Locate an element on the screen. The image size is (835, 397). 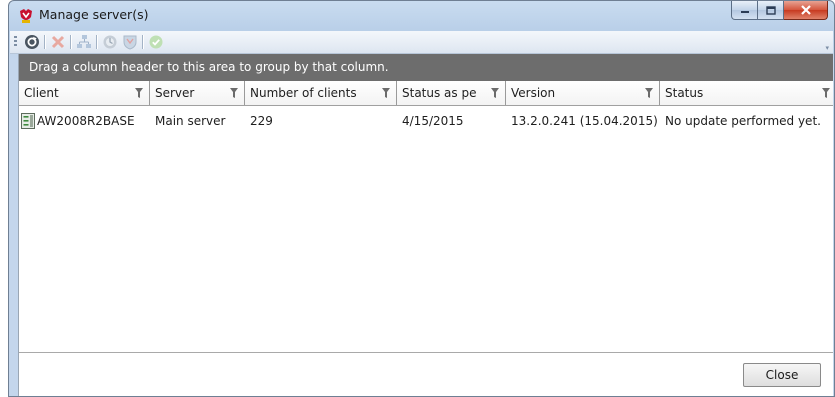
title-bar: Manage server(s) is located at coordinates (421, 16).